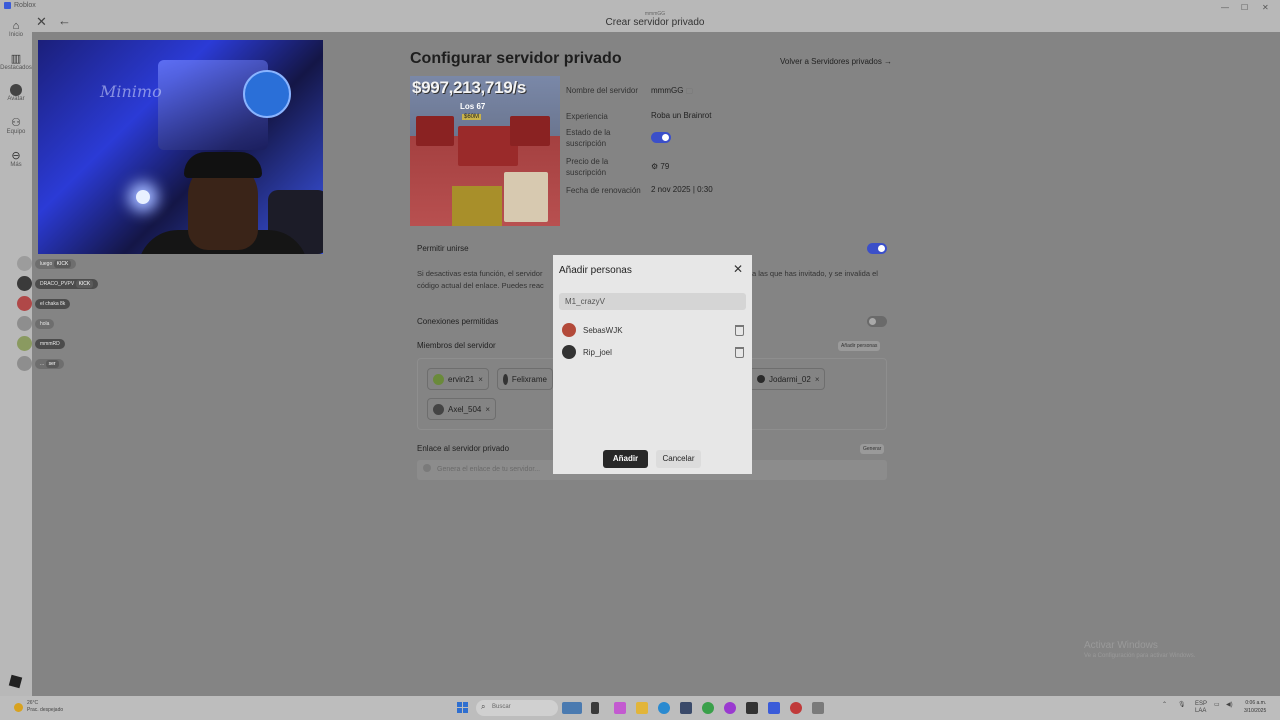 The image size is (1280, 720). I want to click on chat-user: DRACO_PVPV KICK, so click(67, 283).